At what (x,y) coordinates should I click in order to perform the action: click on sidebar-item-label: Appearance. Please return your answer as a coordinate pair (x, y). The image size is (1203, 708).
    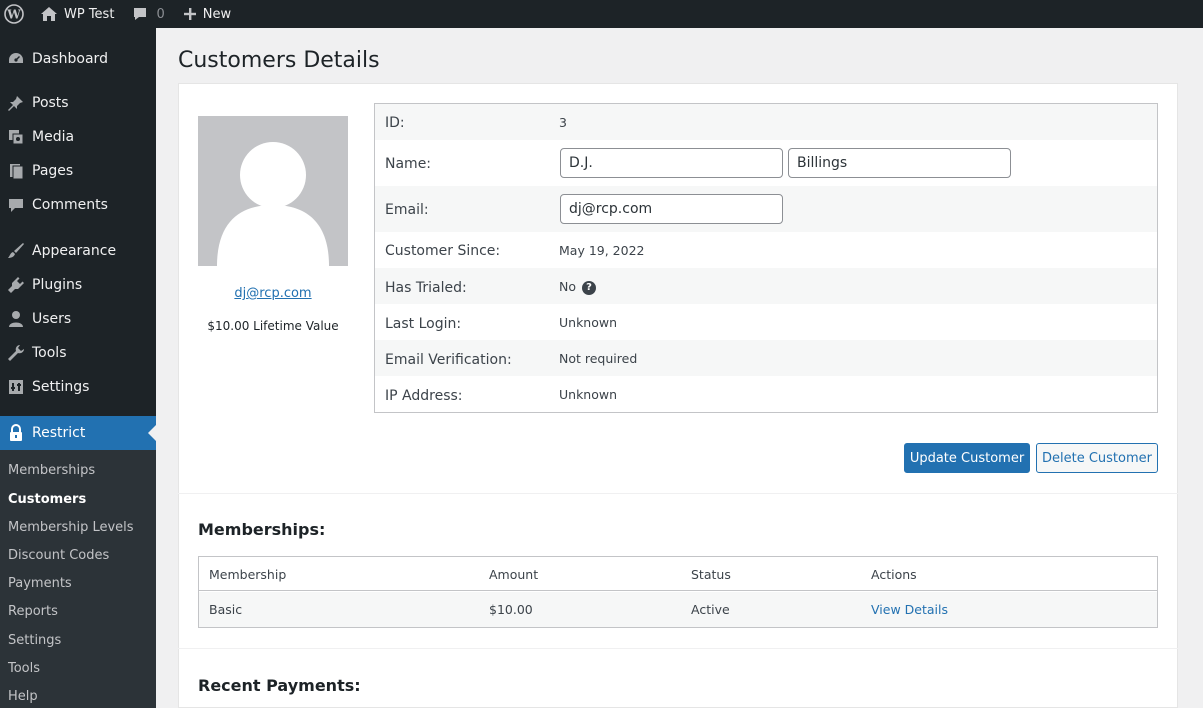
    Looking at the image, I should click on (74, 251).